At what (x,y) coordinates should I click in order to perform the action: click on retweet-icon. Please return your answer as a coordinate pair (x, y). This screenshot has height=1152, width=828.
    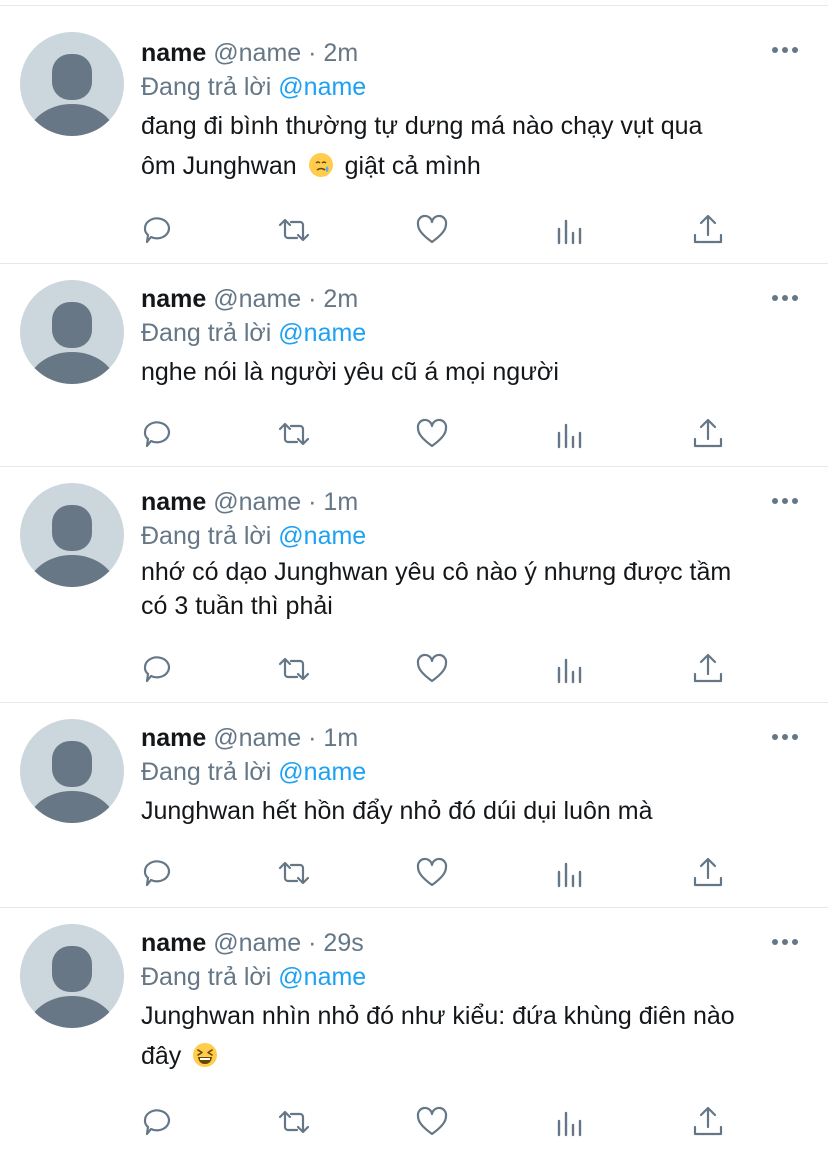
    Looking at the image, I should click on (294, 669).